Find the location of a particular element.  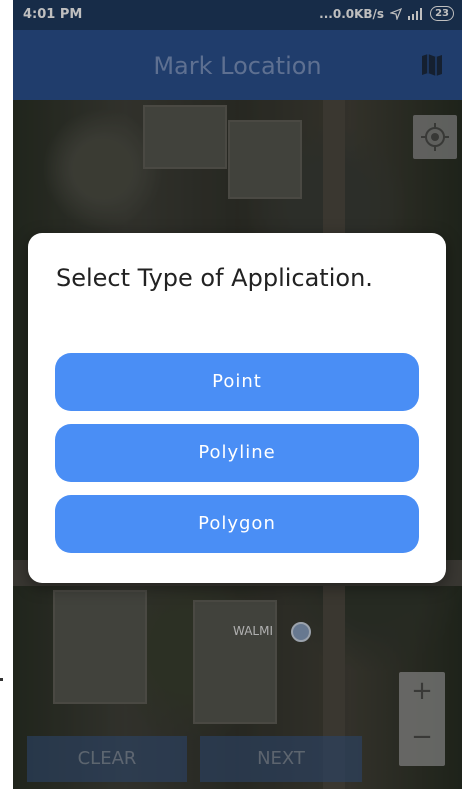

option-point-button: Point is located at coordinates (237, 382).